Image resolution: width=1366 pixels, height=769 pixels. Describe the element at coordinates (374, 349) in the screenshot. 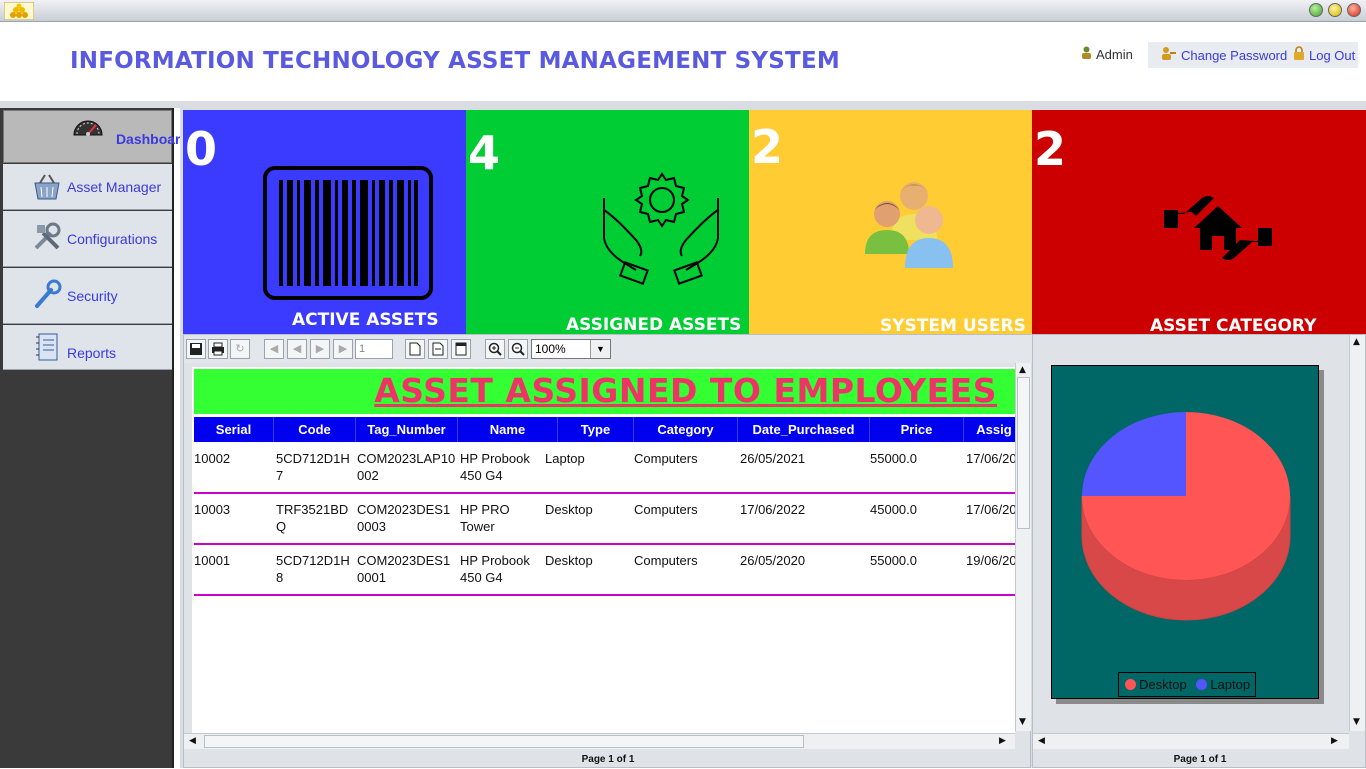

I see `page-number-input: 1` at that location.